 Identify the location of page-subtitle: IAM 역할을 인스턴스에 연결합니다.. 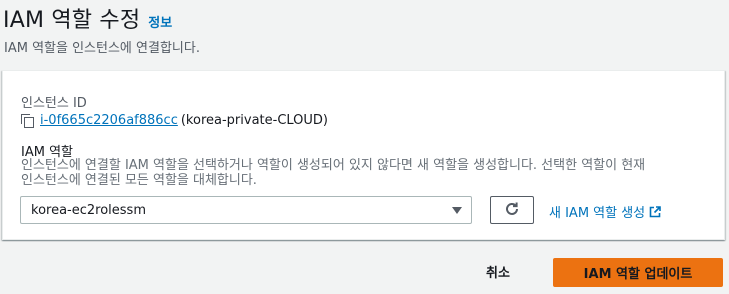
(102, 48).